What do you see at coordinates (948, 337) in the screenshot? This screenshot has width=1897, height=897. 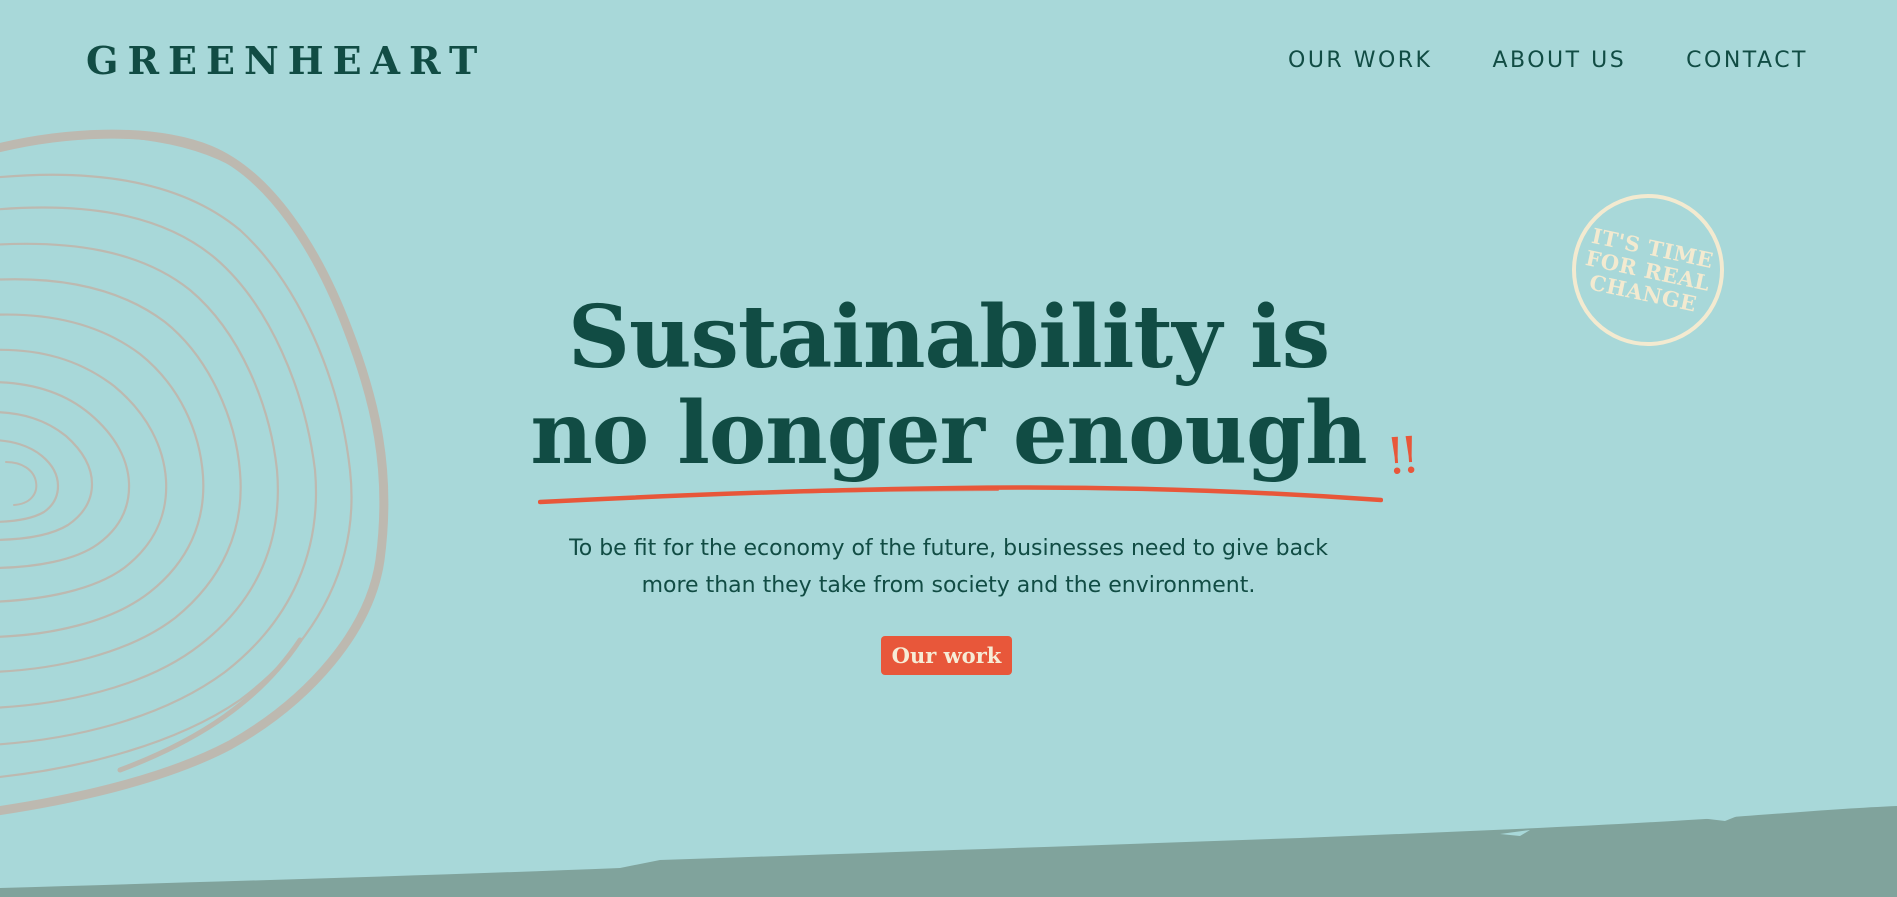 I see `headline-line-1: Sustainability is` at bounding box center [948, 337].